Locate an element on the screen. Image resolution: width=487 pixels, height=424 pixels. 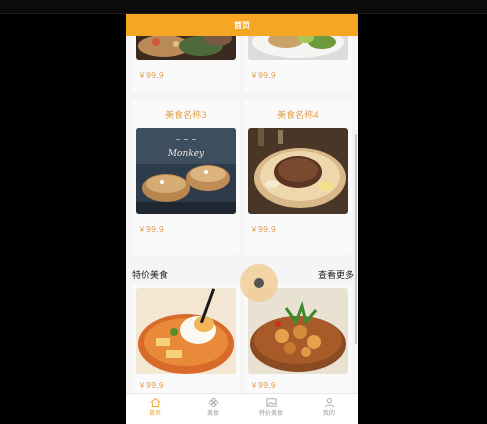
food-card-3: 美食名称3 ~ ~ ~ Monkey ￥99.9 is located at coordinates (186, 177).